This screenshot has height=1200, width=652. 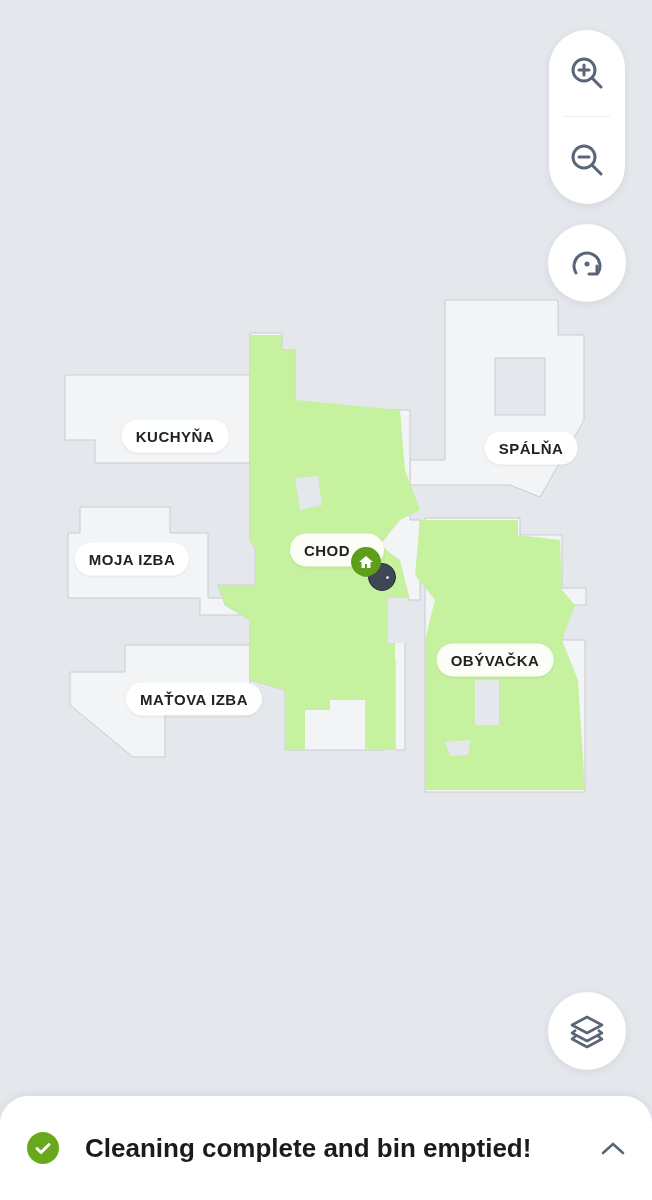 What do you see at coordinates (587, 73) in the screenshot?
I see `zoom-in-icon` at bounding box center [587, 73].